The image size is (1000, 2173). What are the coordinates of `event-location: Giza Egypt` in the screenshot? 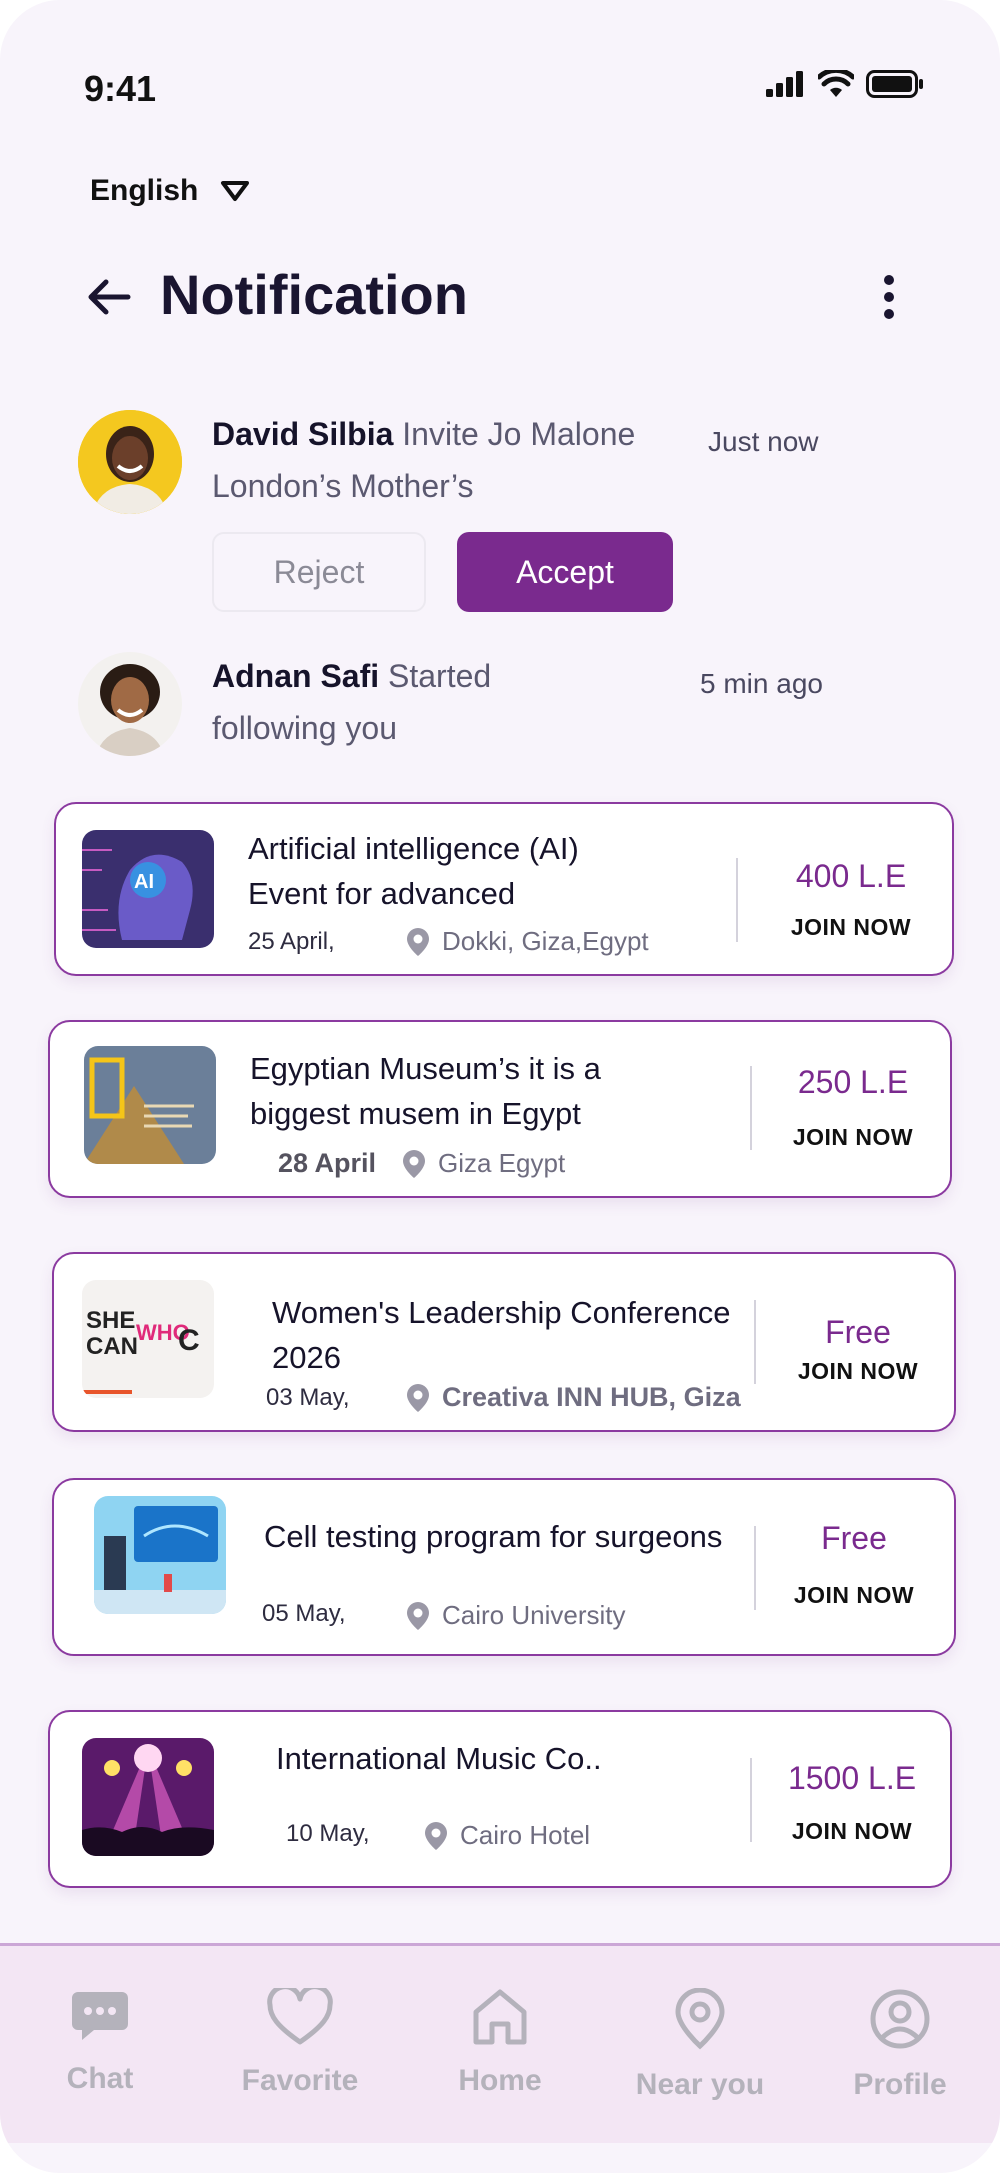 It's located at (483, 1163).